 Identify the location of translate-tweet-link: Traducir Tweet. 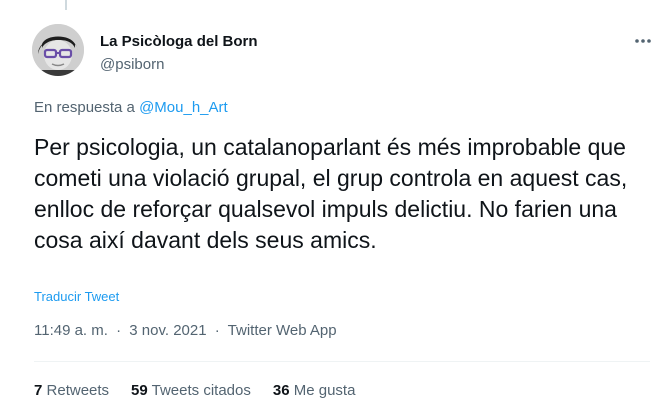
(76, 296).